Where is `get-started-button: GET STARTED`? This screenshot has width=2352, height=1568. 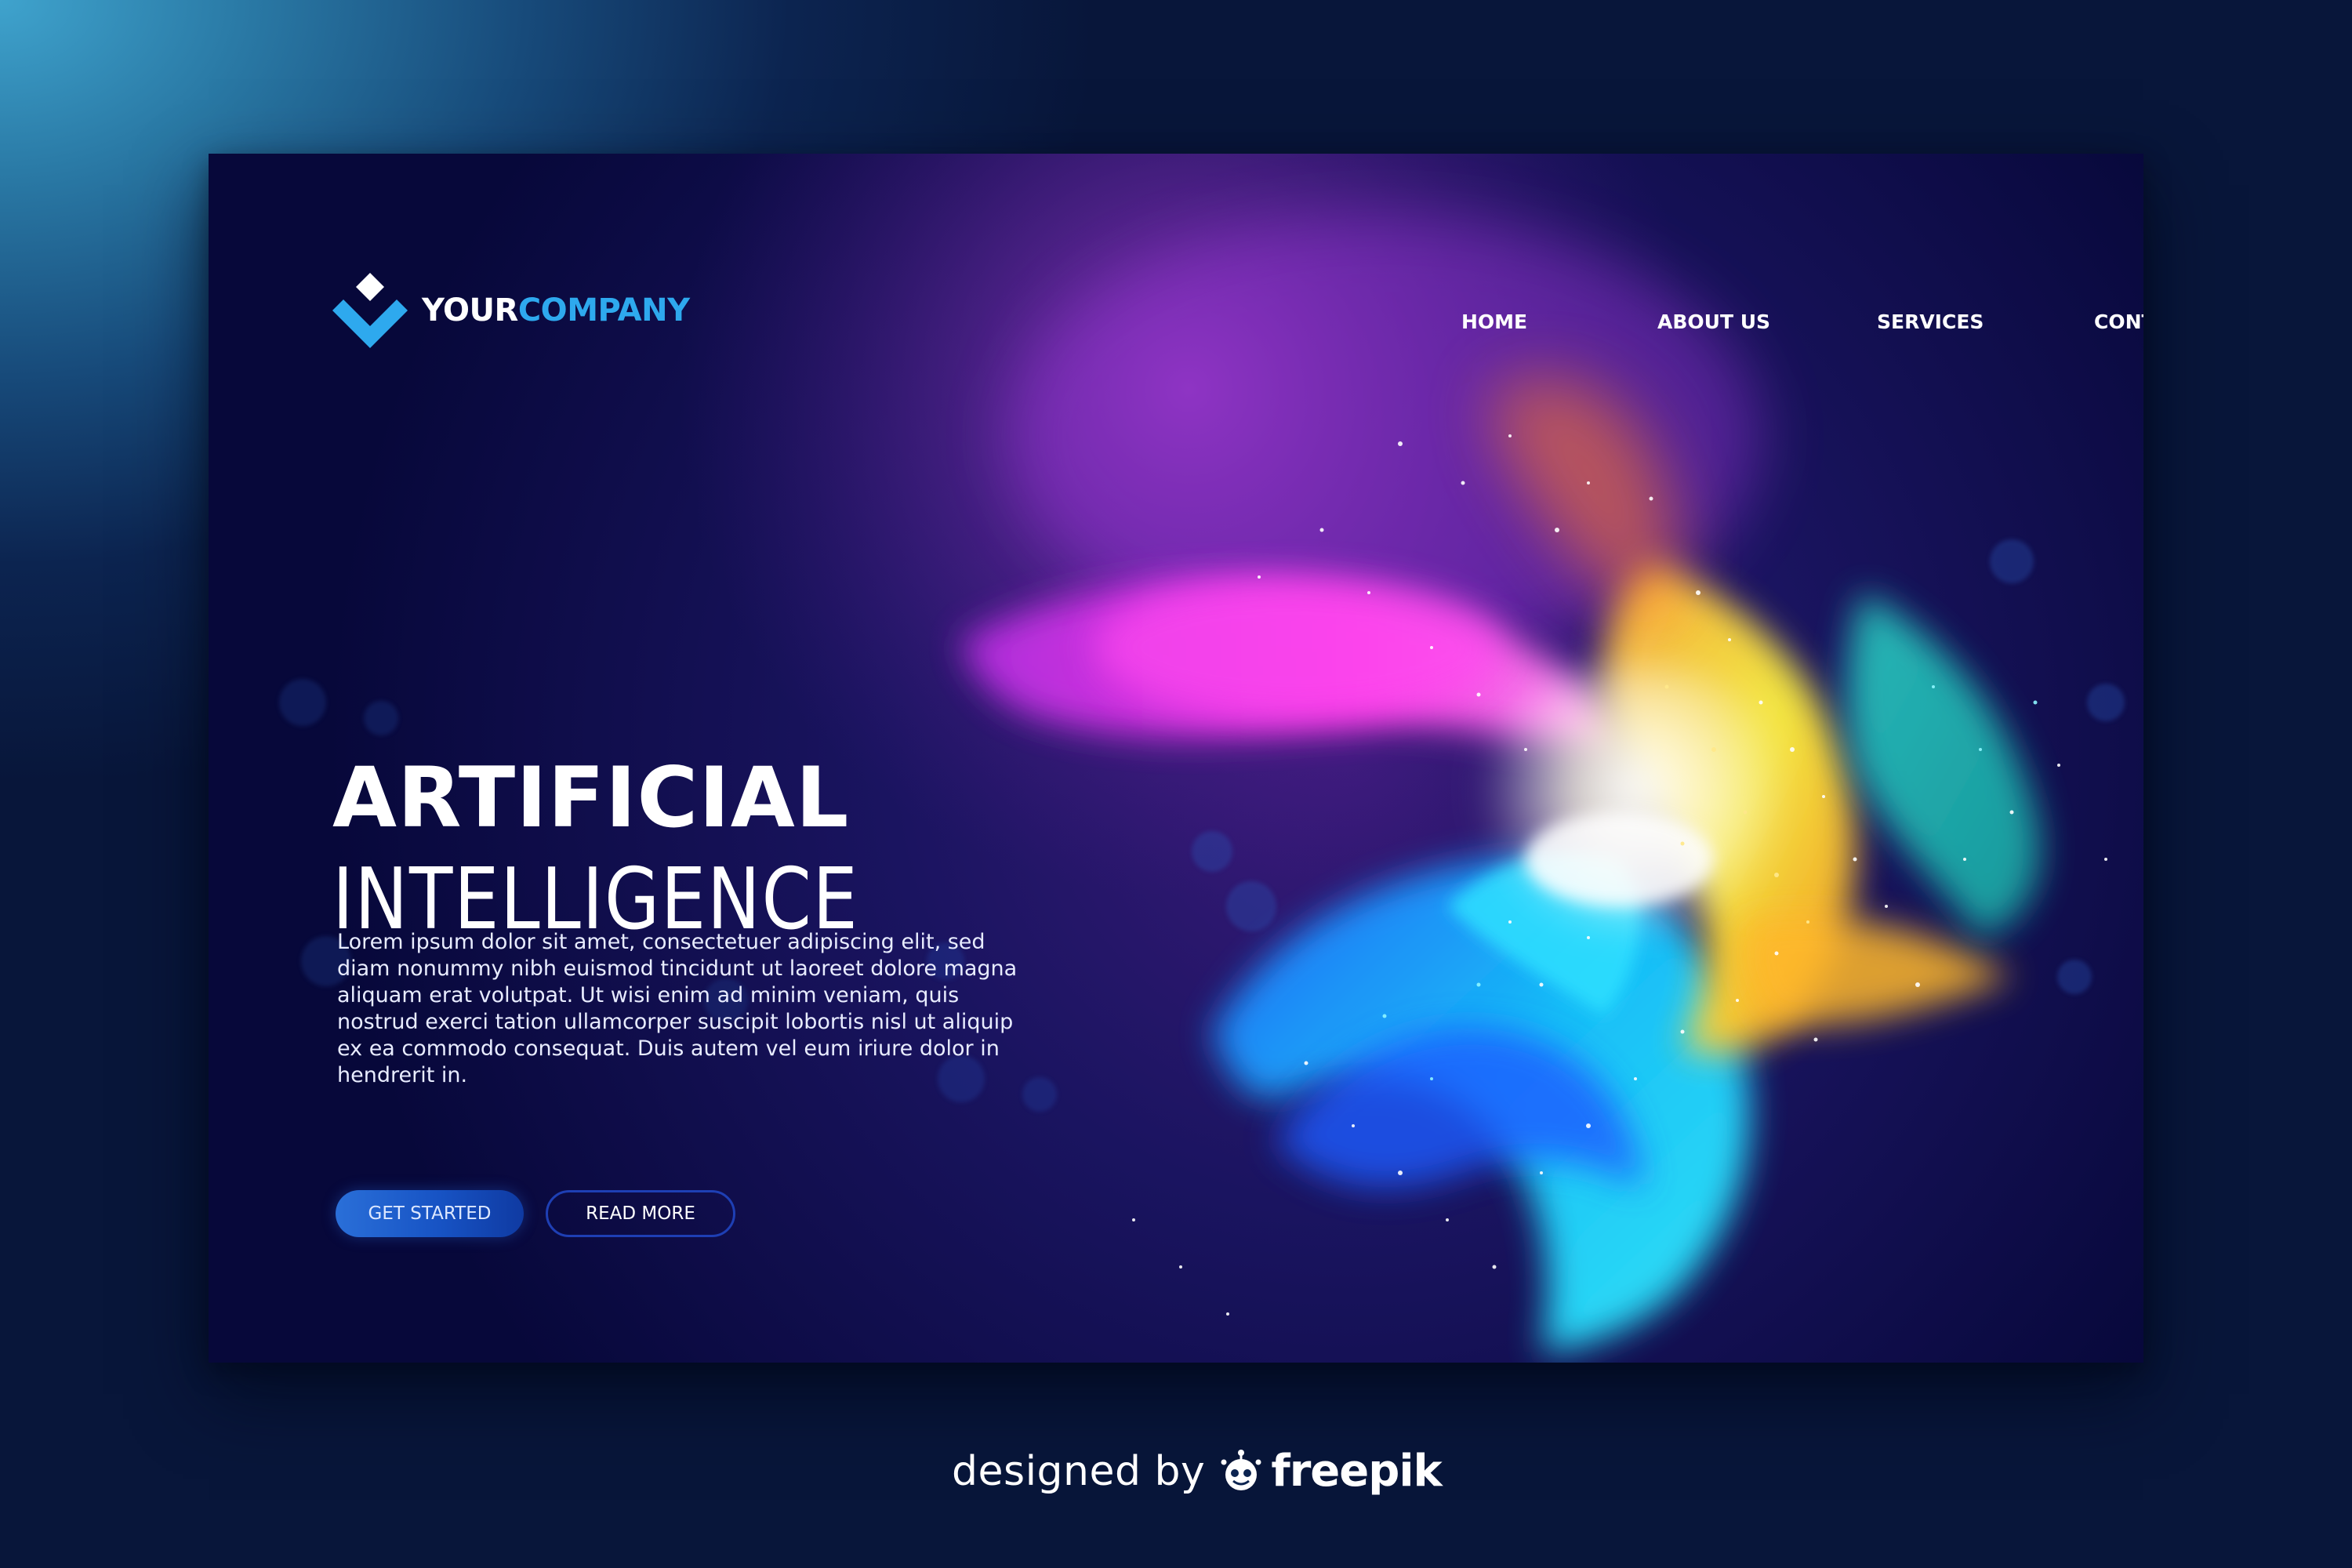 get-started-button: GET STARTED is located at coordinates (430, 1213).